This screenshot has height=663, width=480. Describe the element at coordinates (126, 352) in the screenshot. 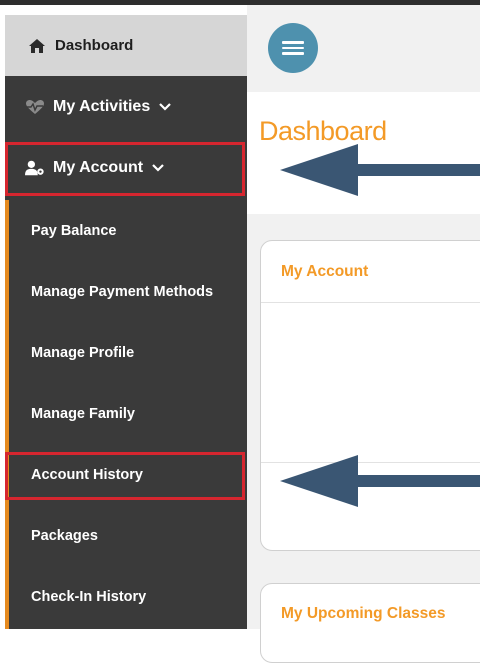

I see `submenu-item-manage-profile: Manage Profile` at that location.